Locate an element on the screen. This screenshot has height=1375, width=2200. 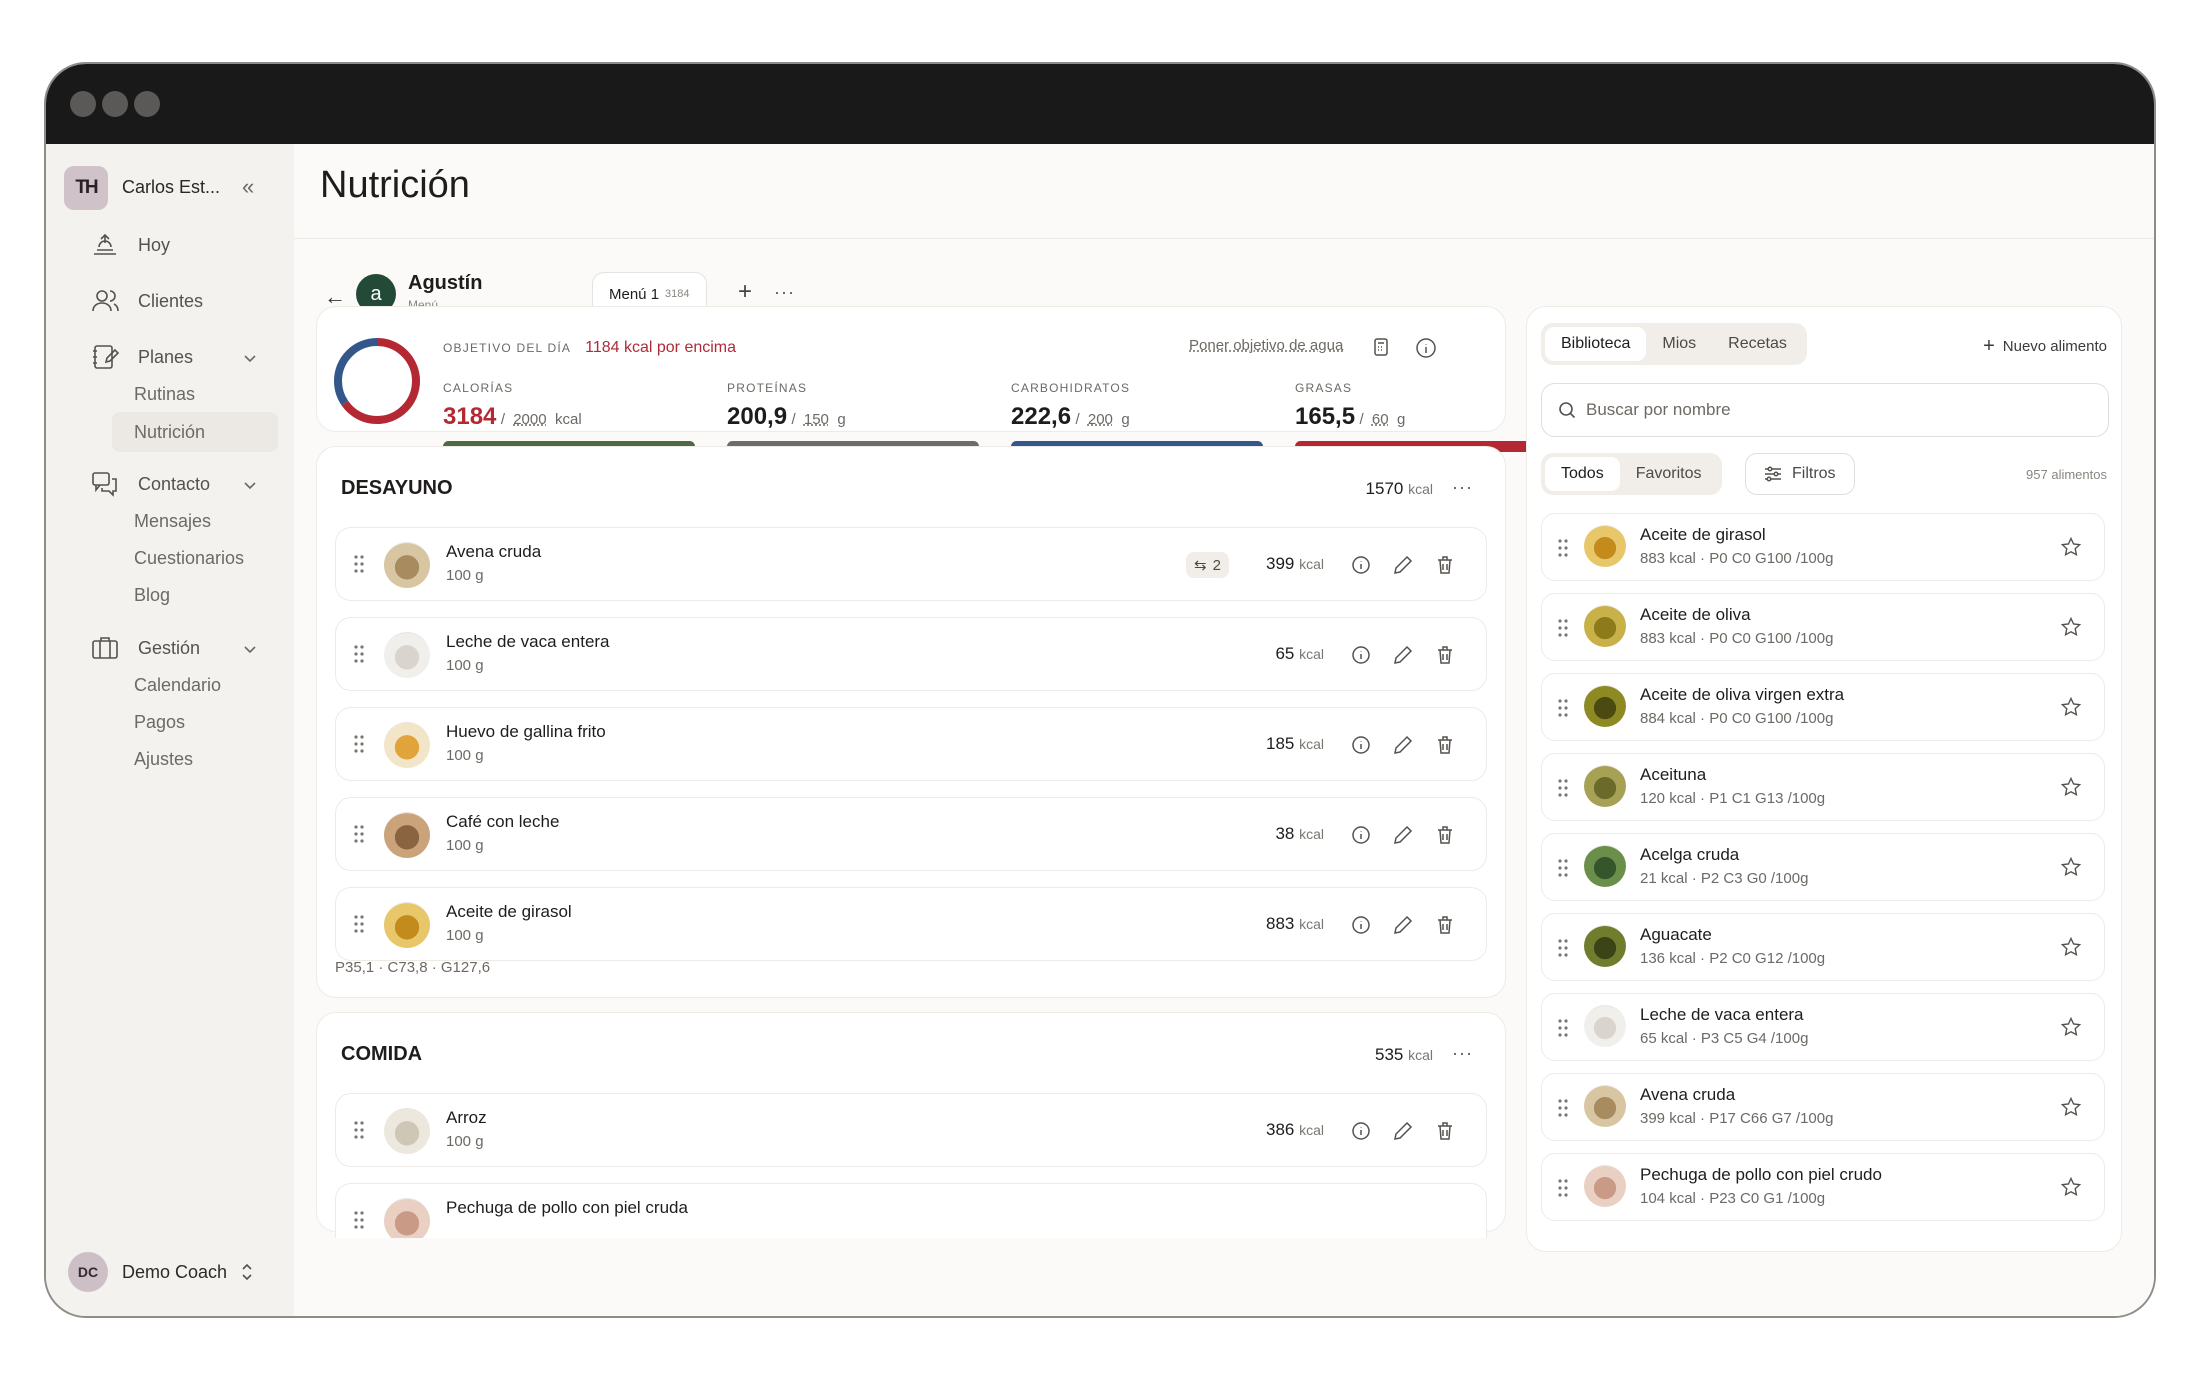
minimize-window-button is located at coordinates (115, 104).